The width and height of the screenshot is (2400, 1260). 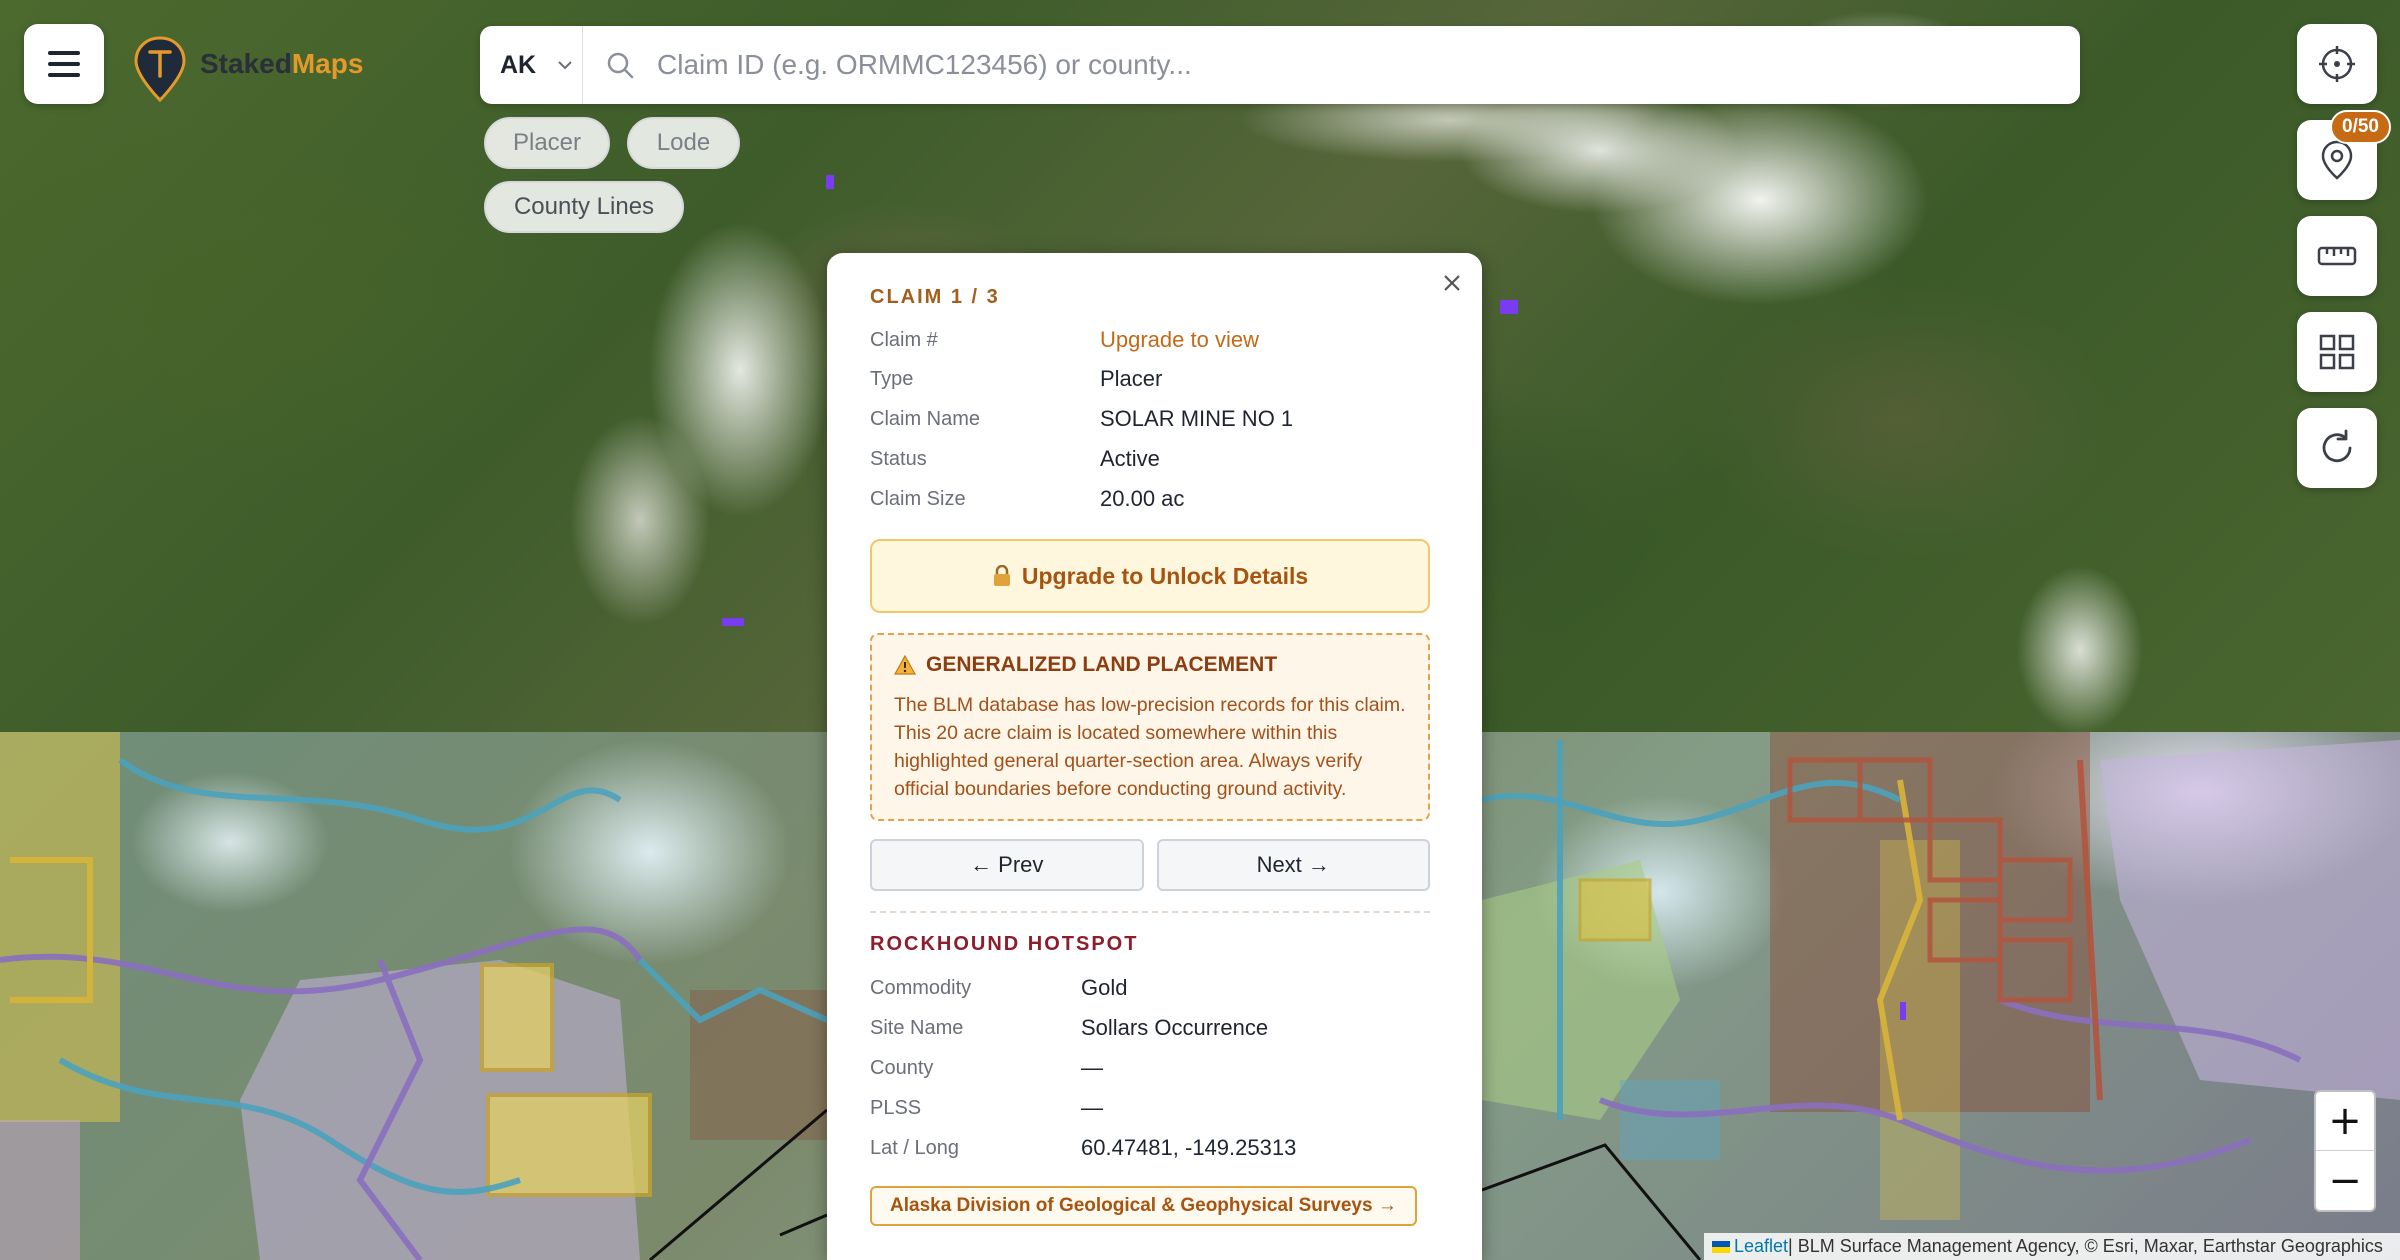 What do you see at coordinates (1130, 458) in the screenshot?
I see `field-value: Active` at bounding box center [1130, 458].